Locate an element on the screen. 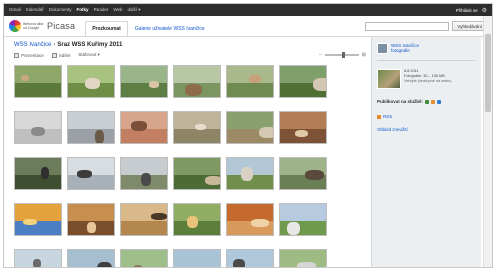 The height and width of the screenshot is (271, 496). google-bar-link: Web is located at coordinates (117, 10).